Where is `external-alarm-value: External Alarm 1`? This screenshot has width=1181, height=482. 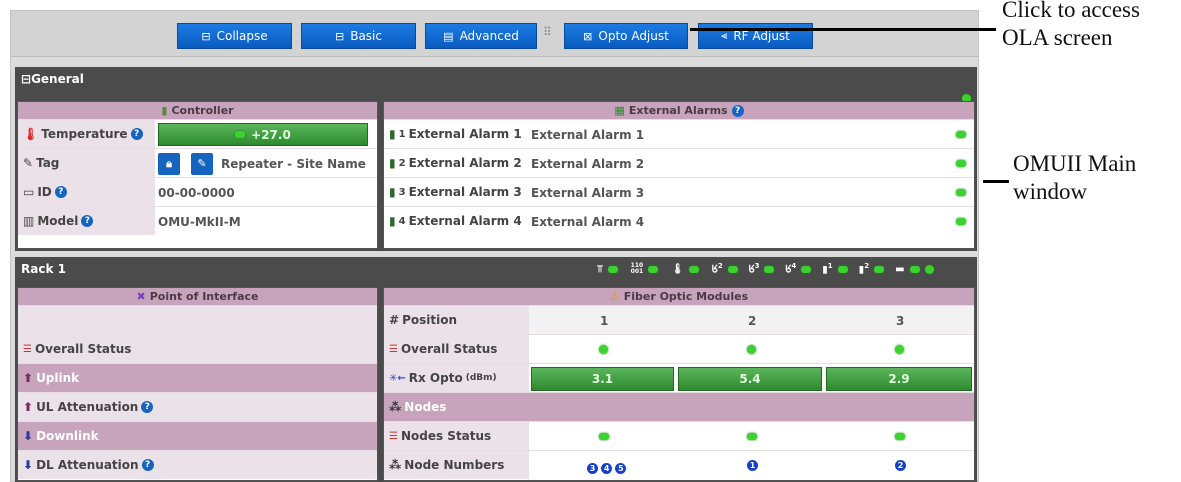
external-alarm-value: External Alarm 1 is located at coordinates (588, 135).